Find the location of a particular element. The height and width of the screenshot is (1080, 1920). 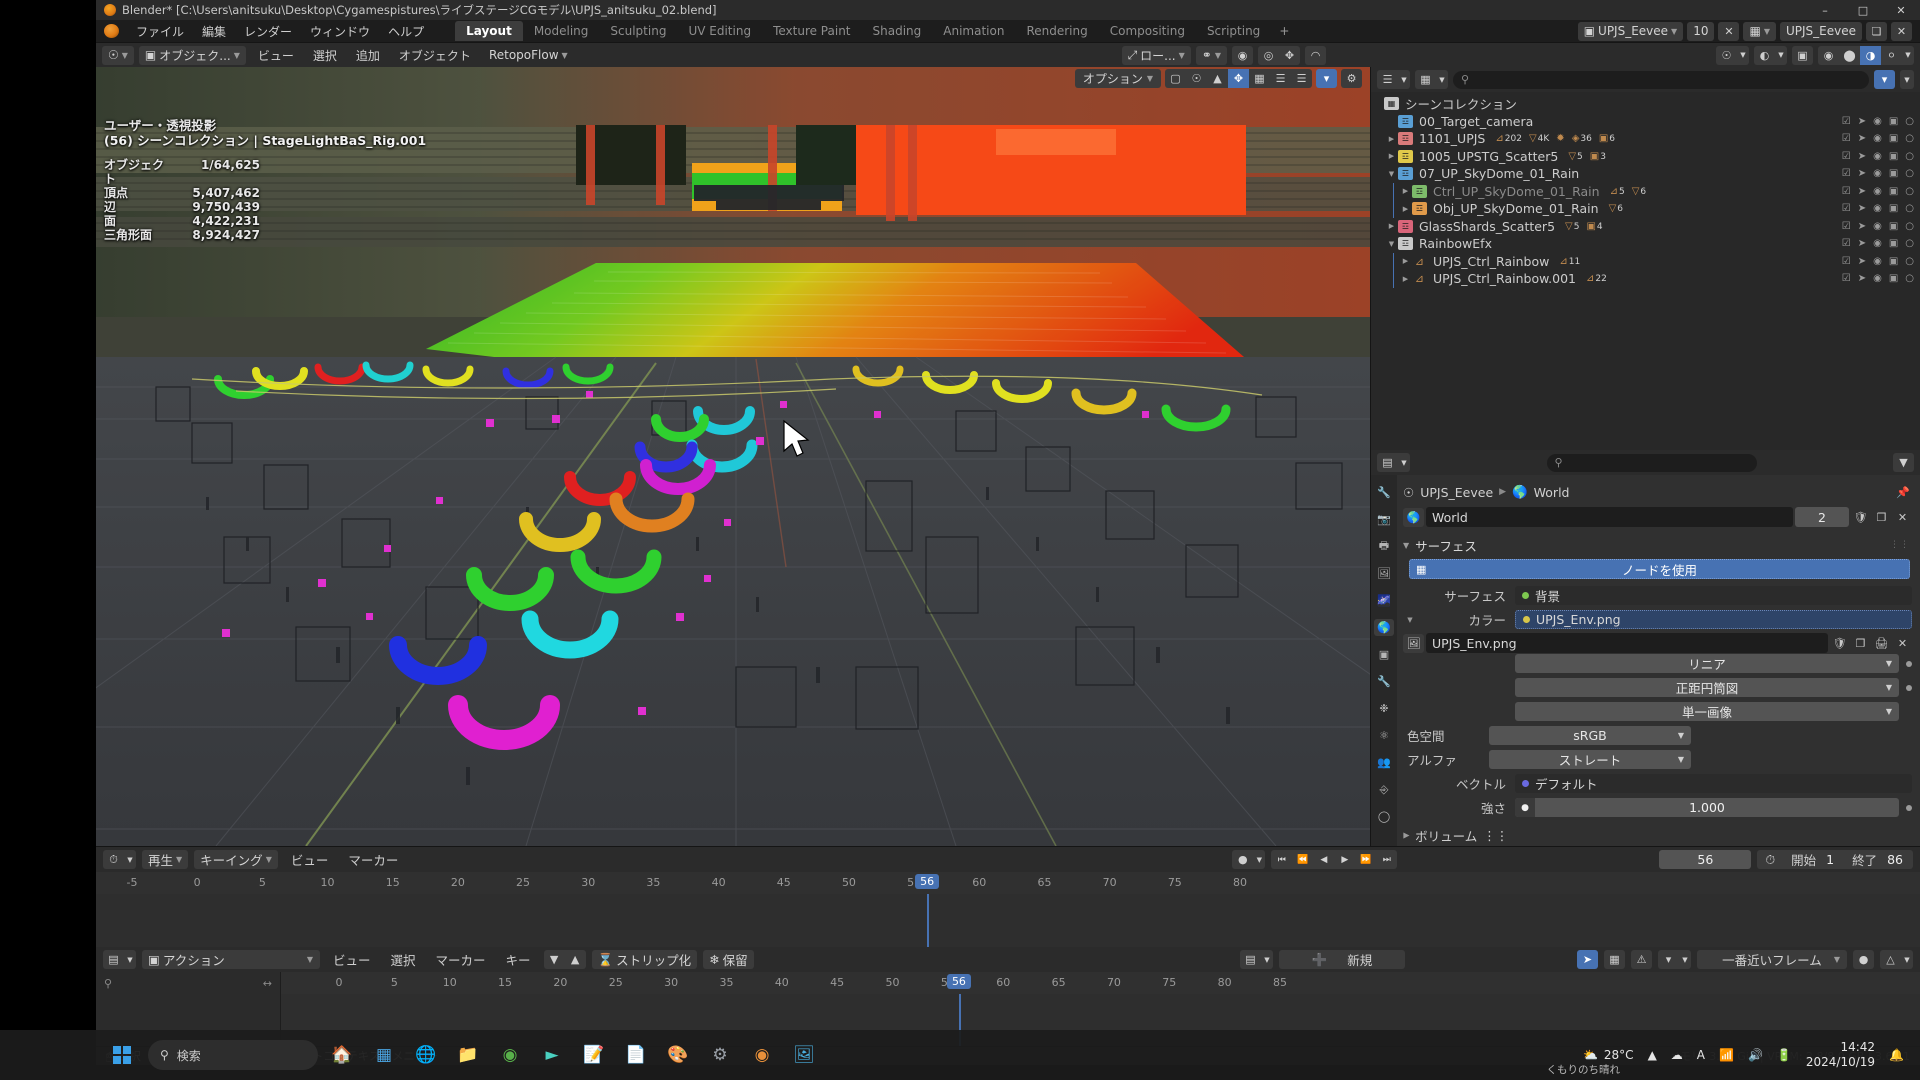

dopesheet-marker-menu: マーカー is located at coordinates (461, 959).